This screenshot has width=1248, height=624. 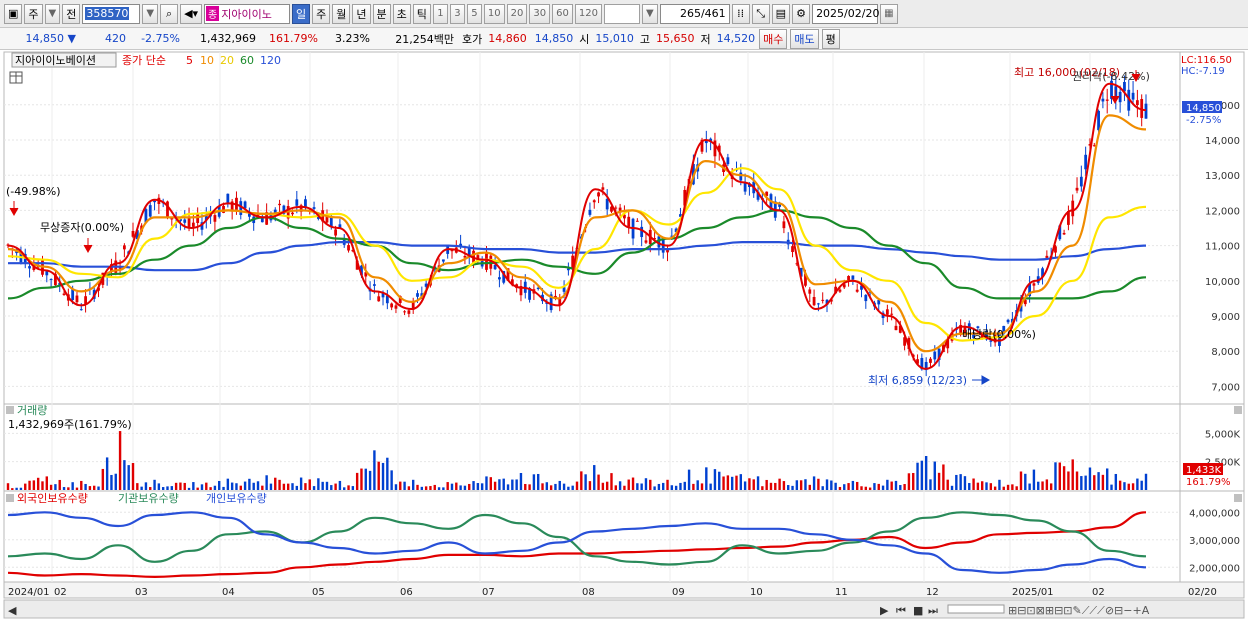 I want to click on interval-dropdown-icon: ▼, so click(x=649, y=13).